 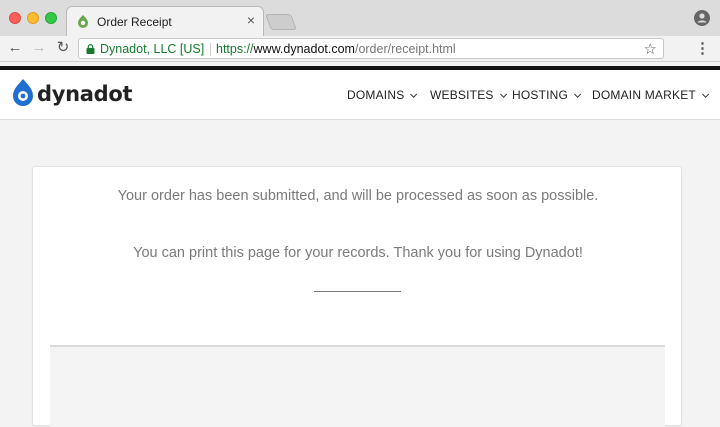 I want to click on window-minimize-button, so click(x=33, y=18).